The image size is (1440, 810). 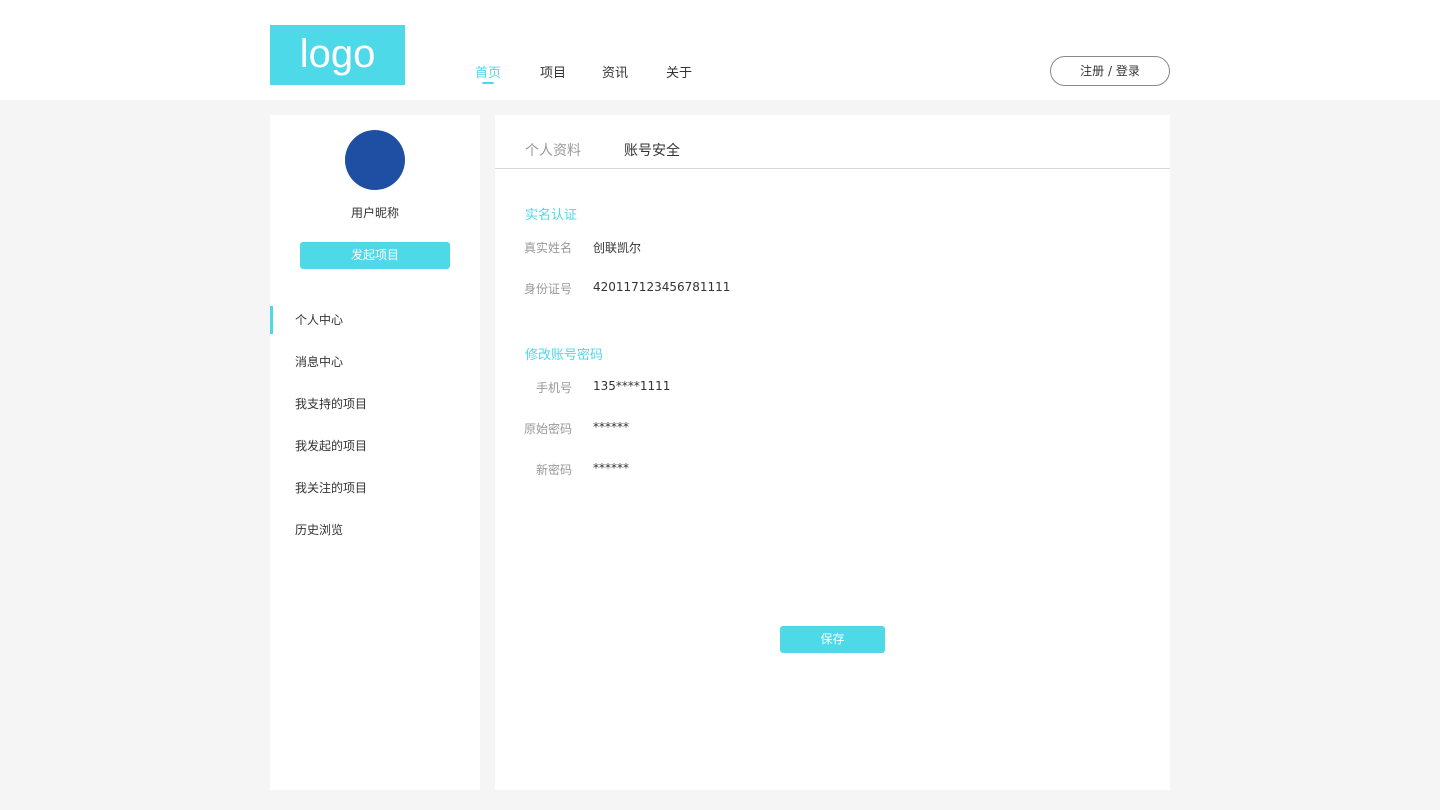 What do you see at coordinates (832, 639) in the screenshot?
I see `save-button: 保存` at bounding box center [832, 639].